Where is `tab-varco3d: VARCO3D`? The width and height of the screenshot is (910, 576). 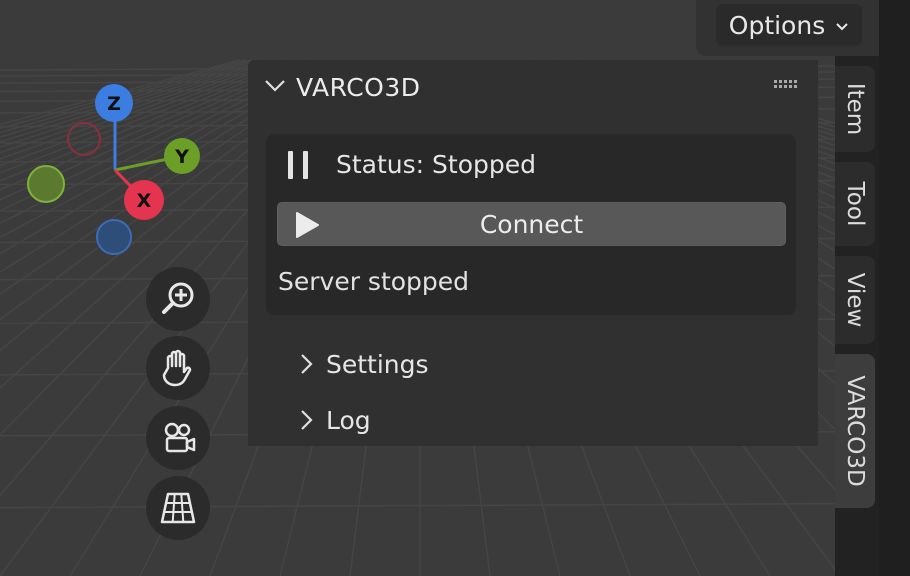
tab-varco3d: VARCO3D is located at coordinates (855, 431).